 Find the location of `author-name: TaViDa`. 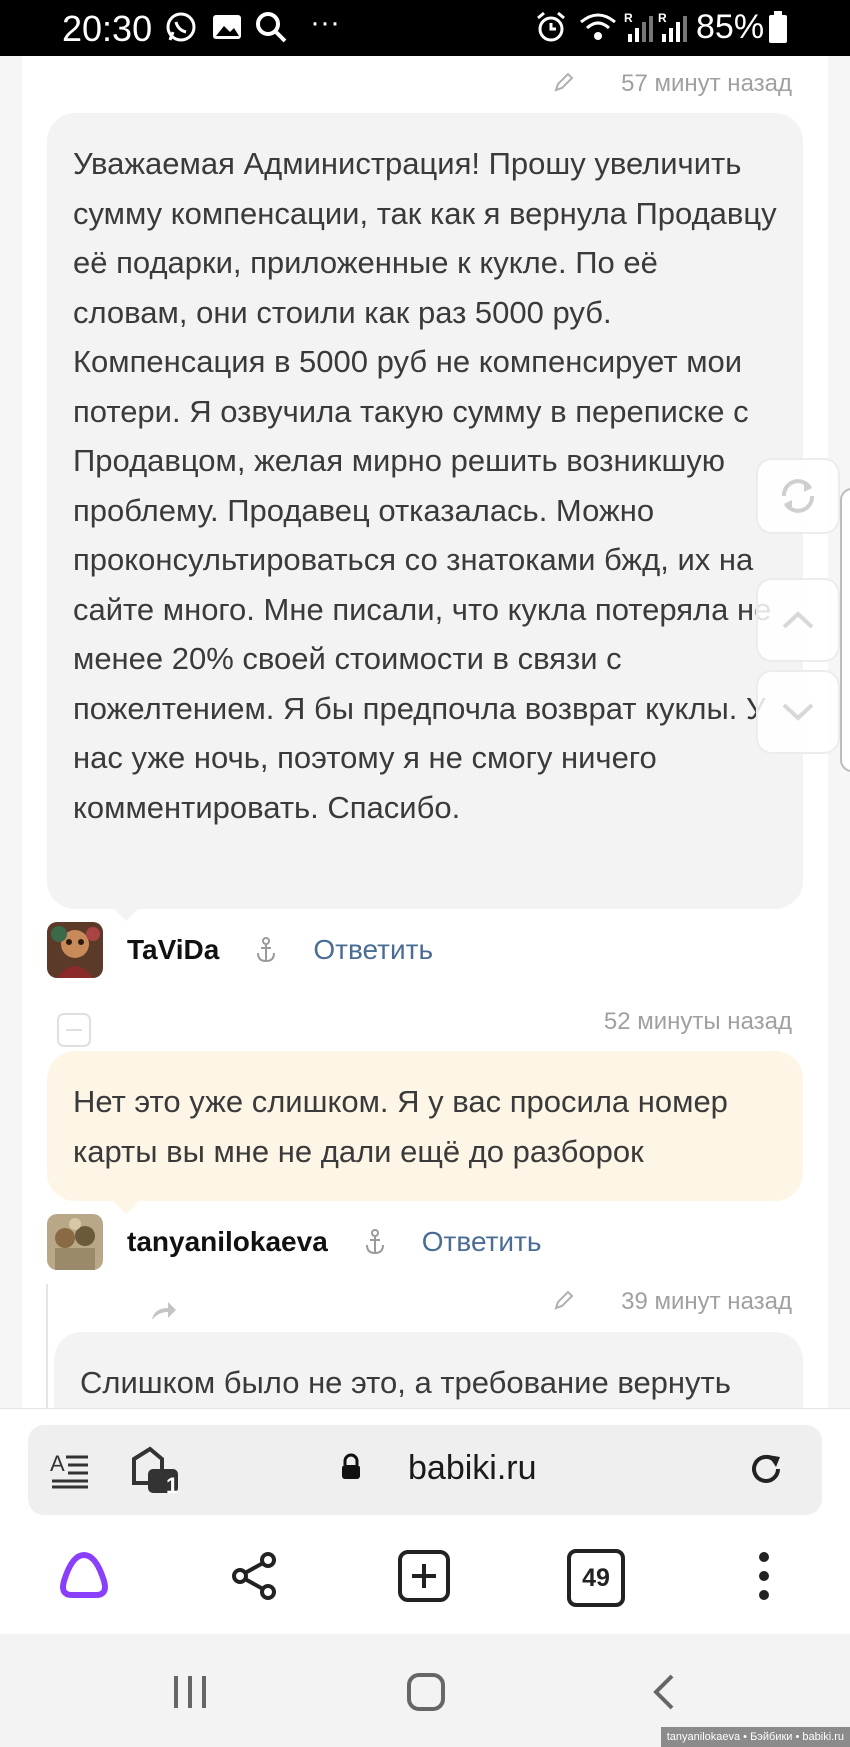

author-name: TaViDa is located at coordinates (173, 950).